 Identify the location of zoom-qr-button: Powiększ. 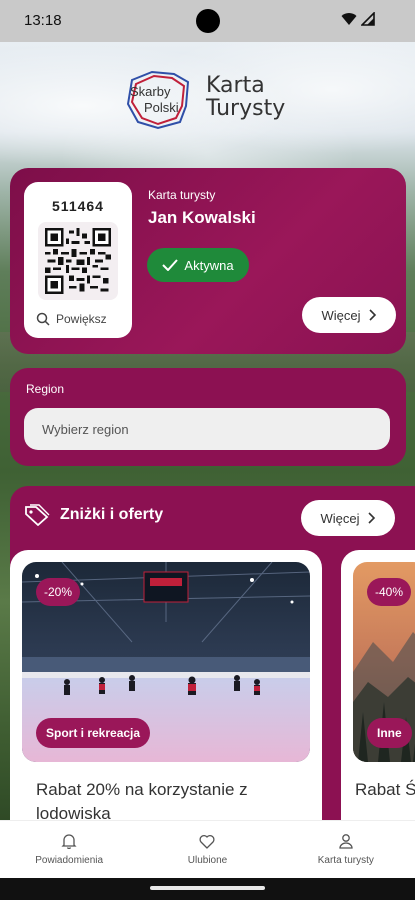
(71, 319).